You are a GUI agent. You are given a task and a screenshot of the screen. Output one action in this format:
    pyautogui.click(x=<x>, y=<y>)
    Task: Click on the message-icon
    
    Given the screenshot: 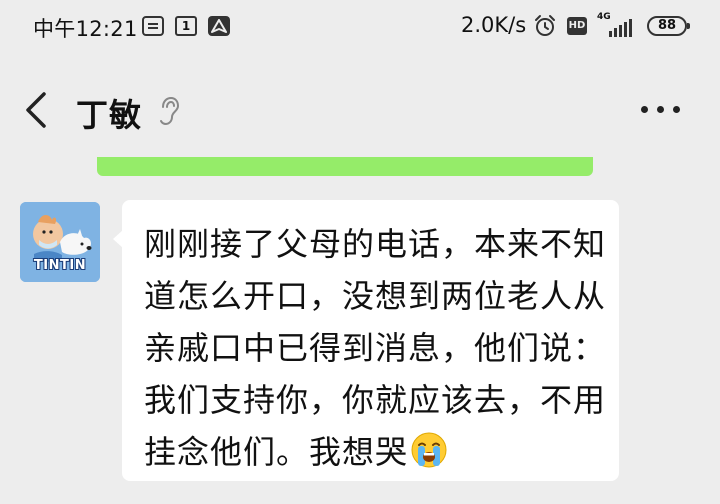 What is the action you would take?
    pyautogui.click(x=153, y=26)
    